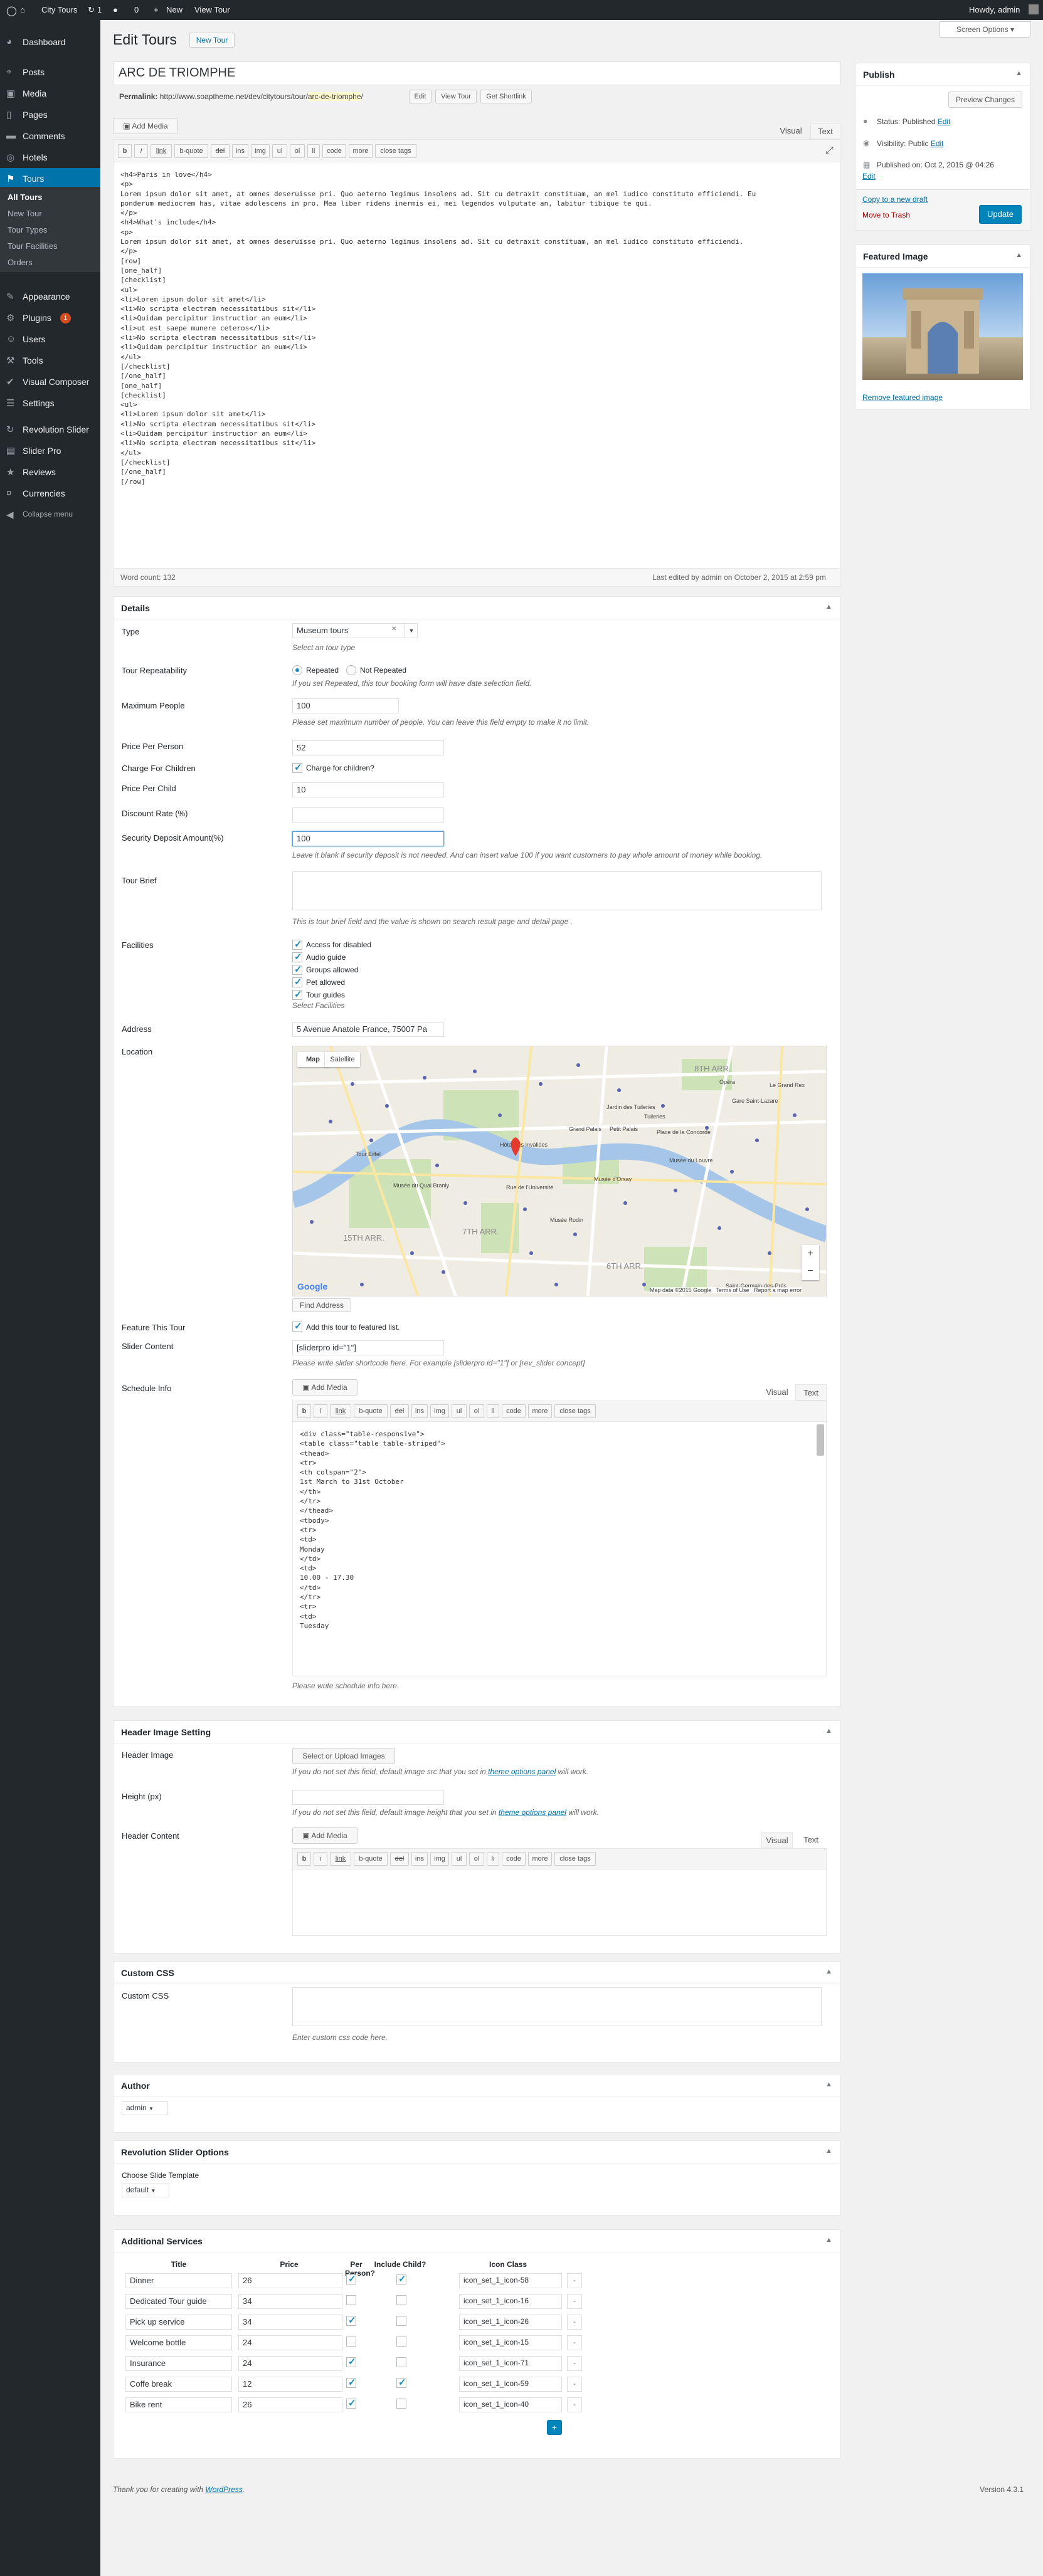  Describe the element at coordinates (368, 838) in the screenshot. I see `security-deposit-input: 100` at that location.